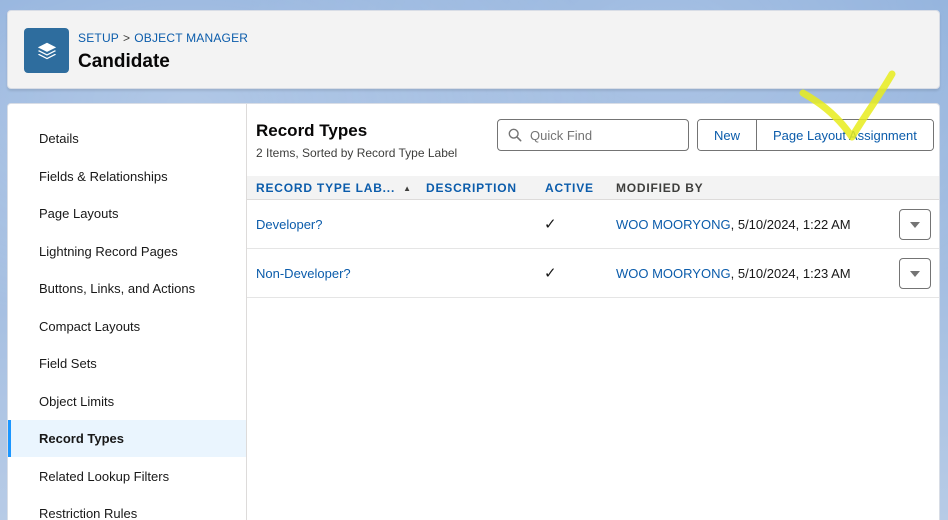 The height and width of the screenshot is (520, 948). What do you see at coordinates (844, 135) in the screenshot?
I see `page-layout-assignment-button: Page Layout Assignment` at bounding box center [844, 135].